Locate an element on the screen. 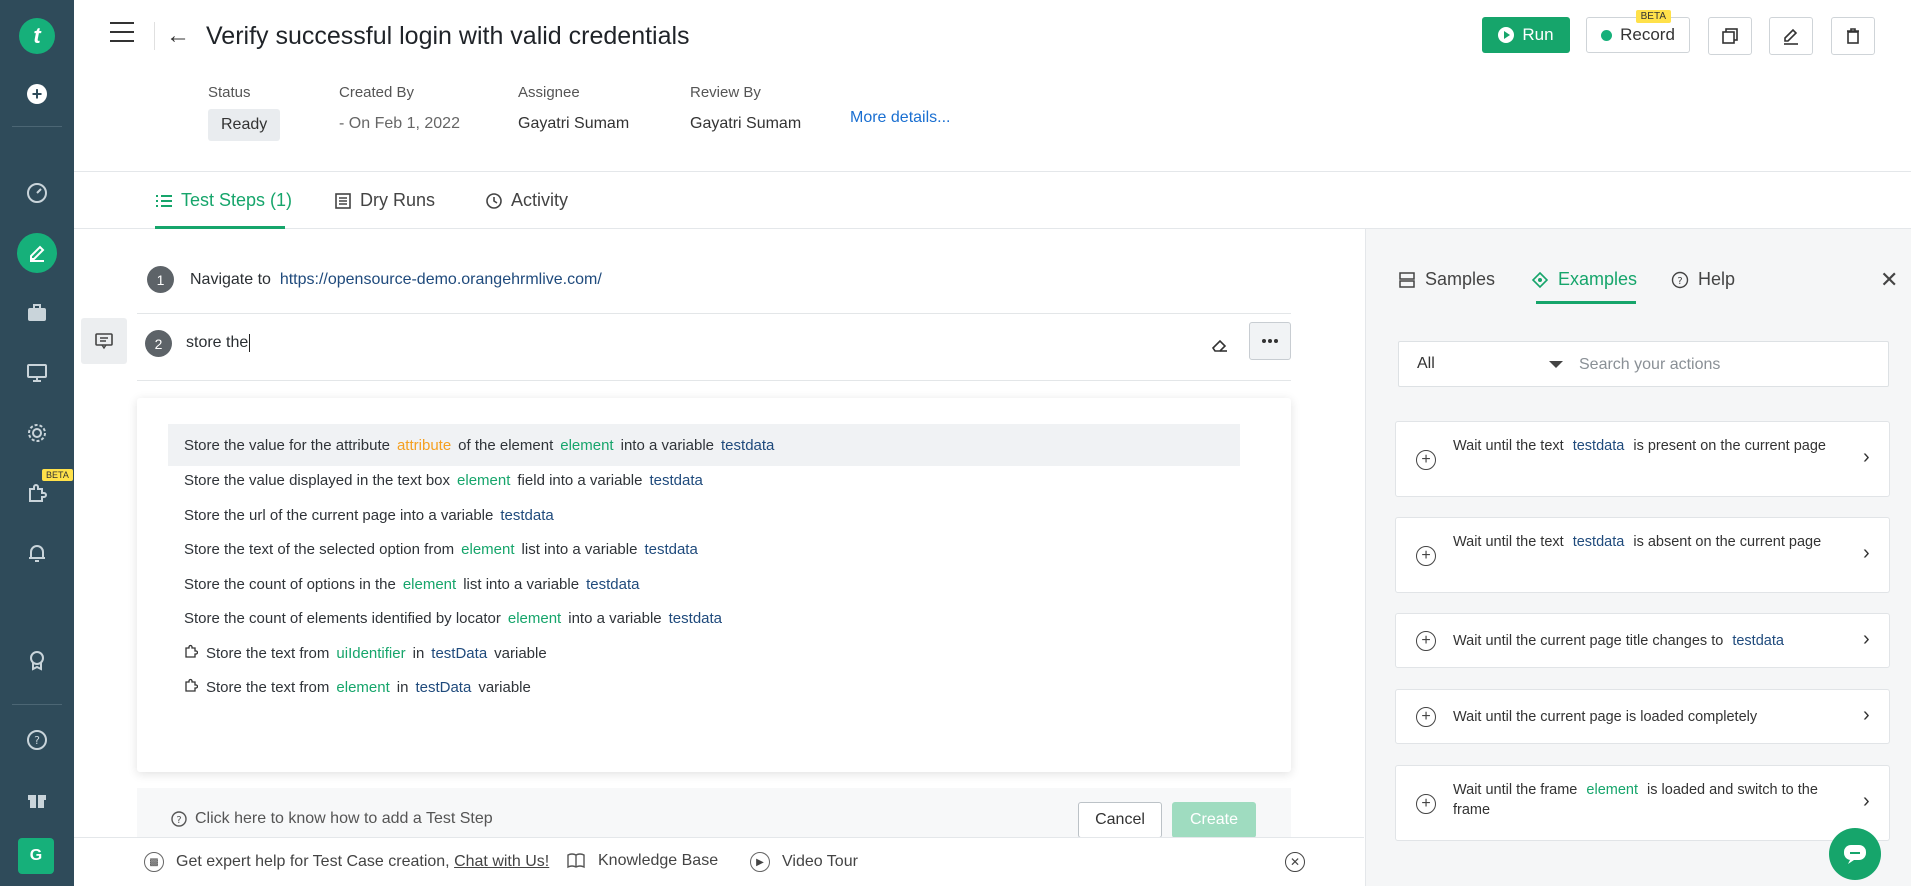 The image size is (1911, 886). action-search: All is located at coordinates (1643, 364).